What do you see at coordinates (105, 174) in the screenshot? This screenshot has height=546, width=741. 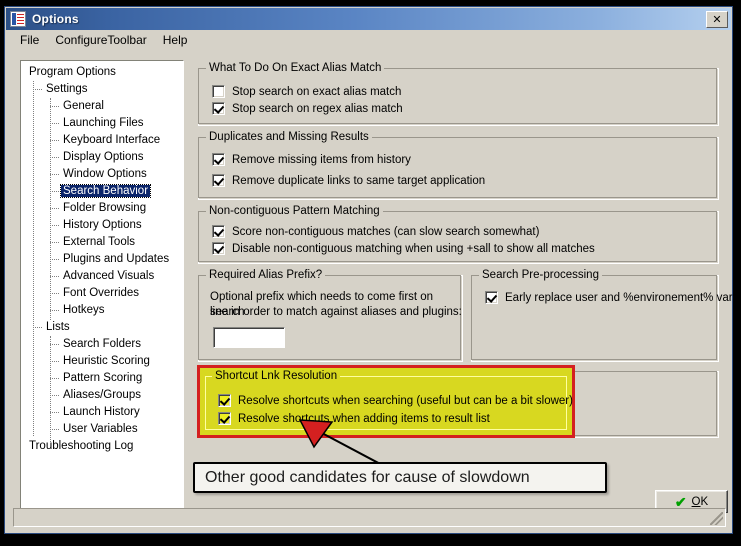 I see `tree-item-label: Window Options` at bounding box center [105, 174].